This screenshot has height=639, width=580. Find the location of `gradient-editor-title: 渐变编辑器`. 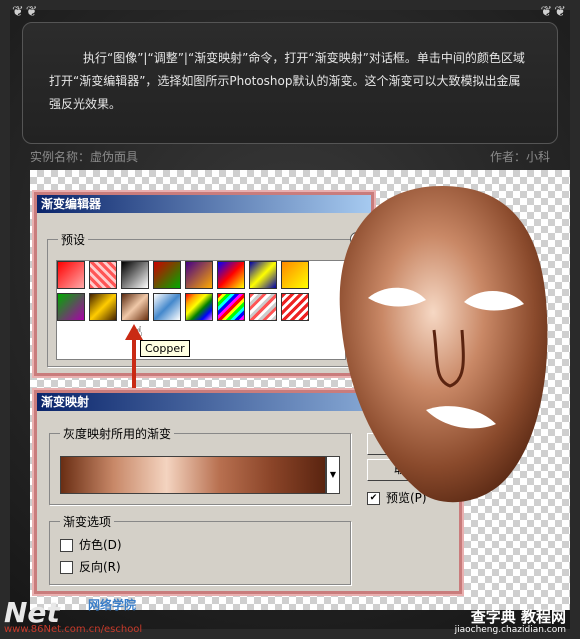

gradient-editor-title: 渐变编辑器 is located at coordinates (204, 204).